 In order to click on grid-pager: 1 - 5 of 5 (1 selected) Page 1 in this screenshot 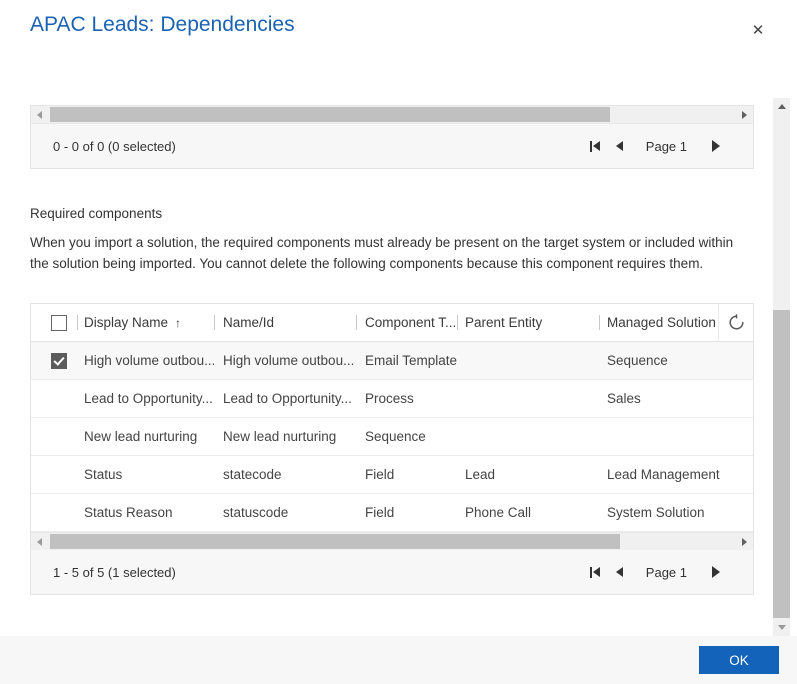, I will do `click(392, 572)`.